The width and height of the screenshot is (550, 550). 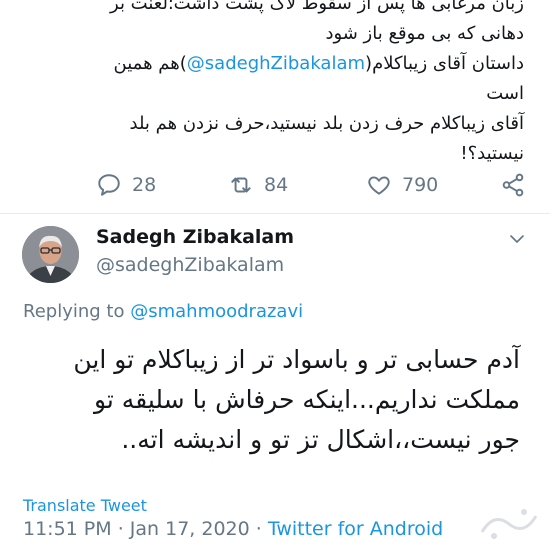 What do you see at coordinates (109, 185) in the screenshot?
I see `reply-icon` at bounding box center [109, 185].